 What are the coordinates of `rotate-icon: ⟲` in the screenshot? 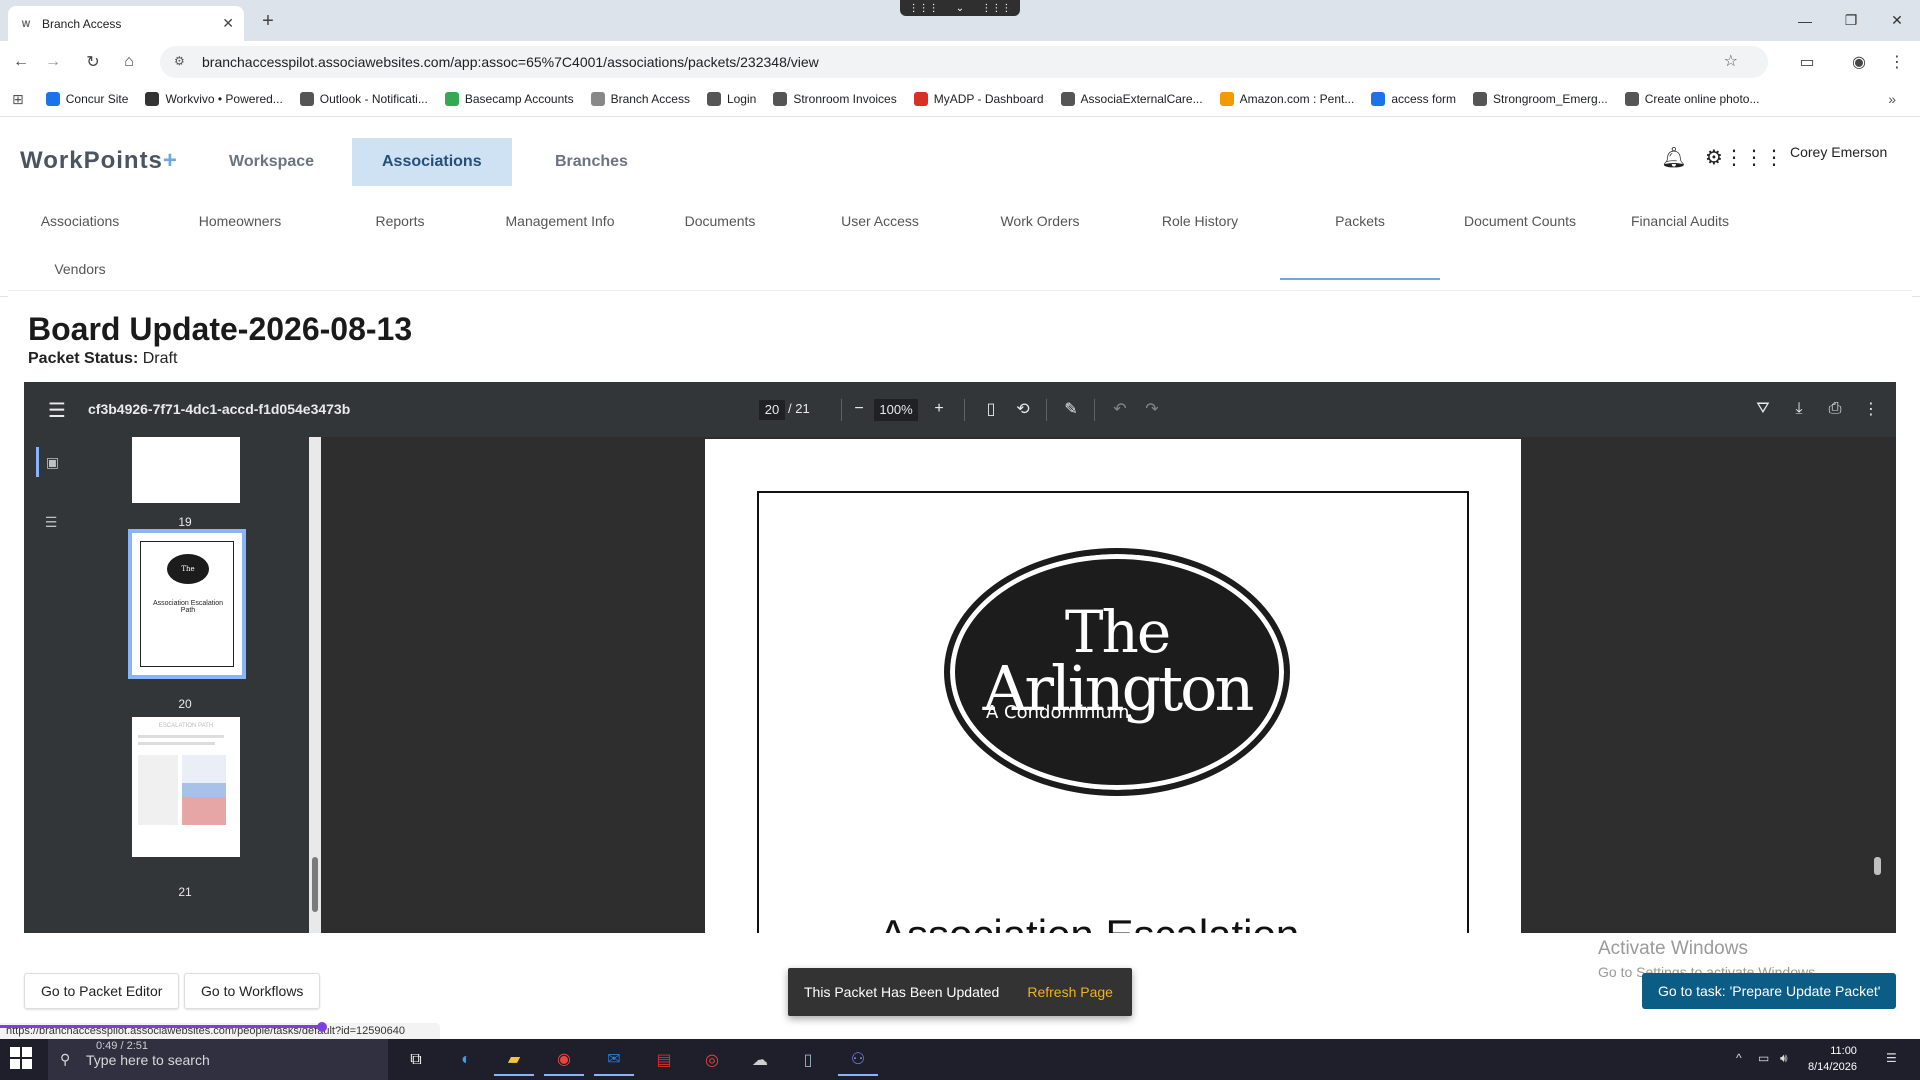 It's located at (1023, 409).